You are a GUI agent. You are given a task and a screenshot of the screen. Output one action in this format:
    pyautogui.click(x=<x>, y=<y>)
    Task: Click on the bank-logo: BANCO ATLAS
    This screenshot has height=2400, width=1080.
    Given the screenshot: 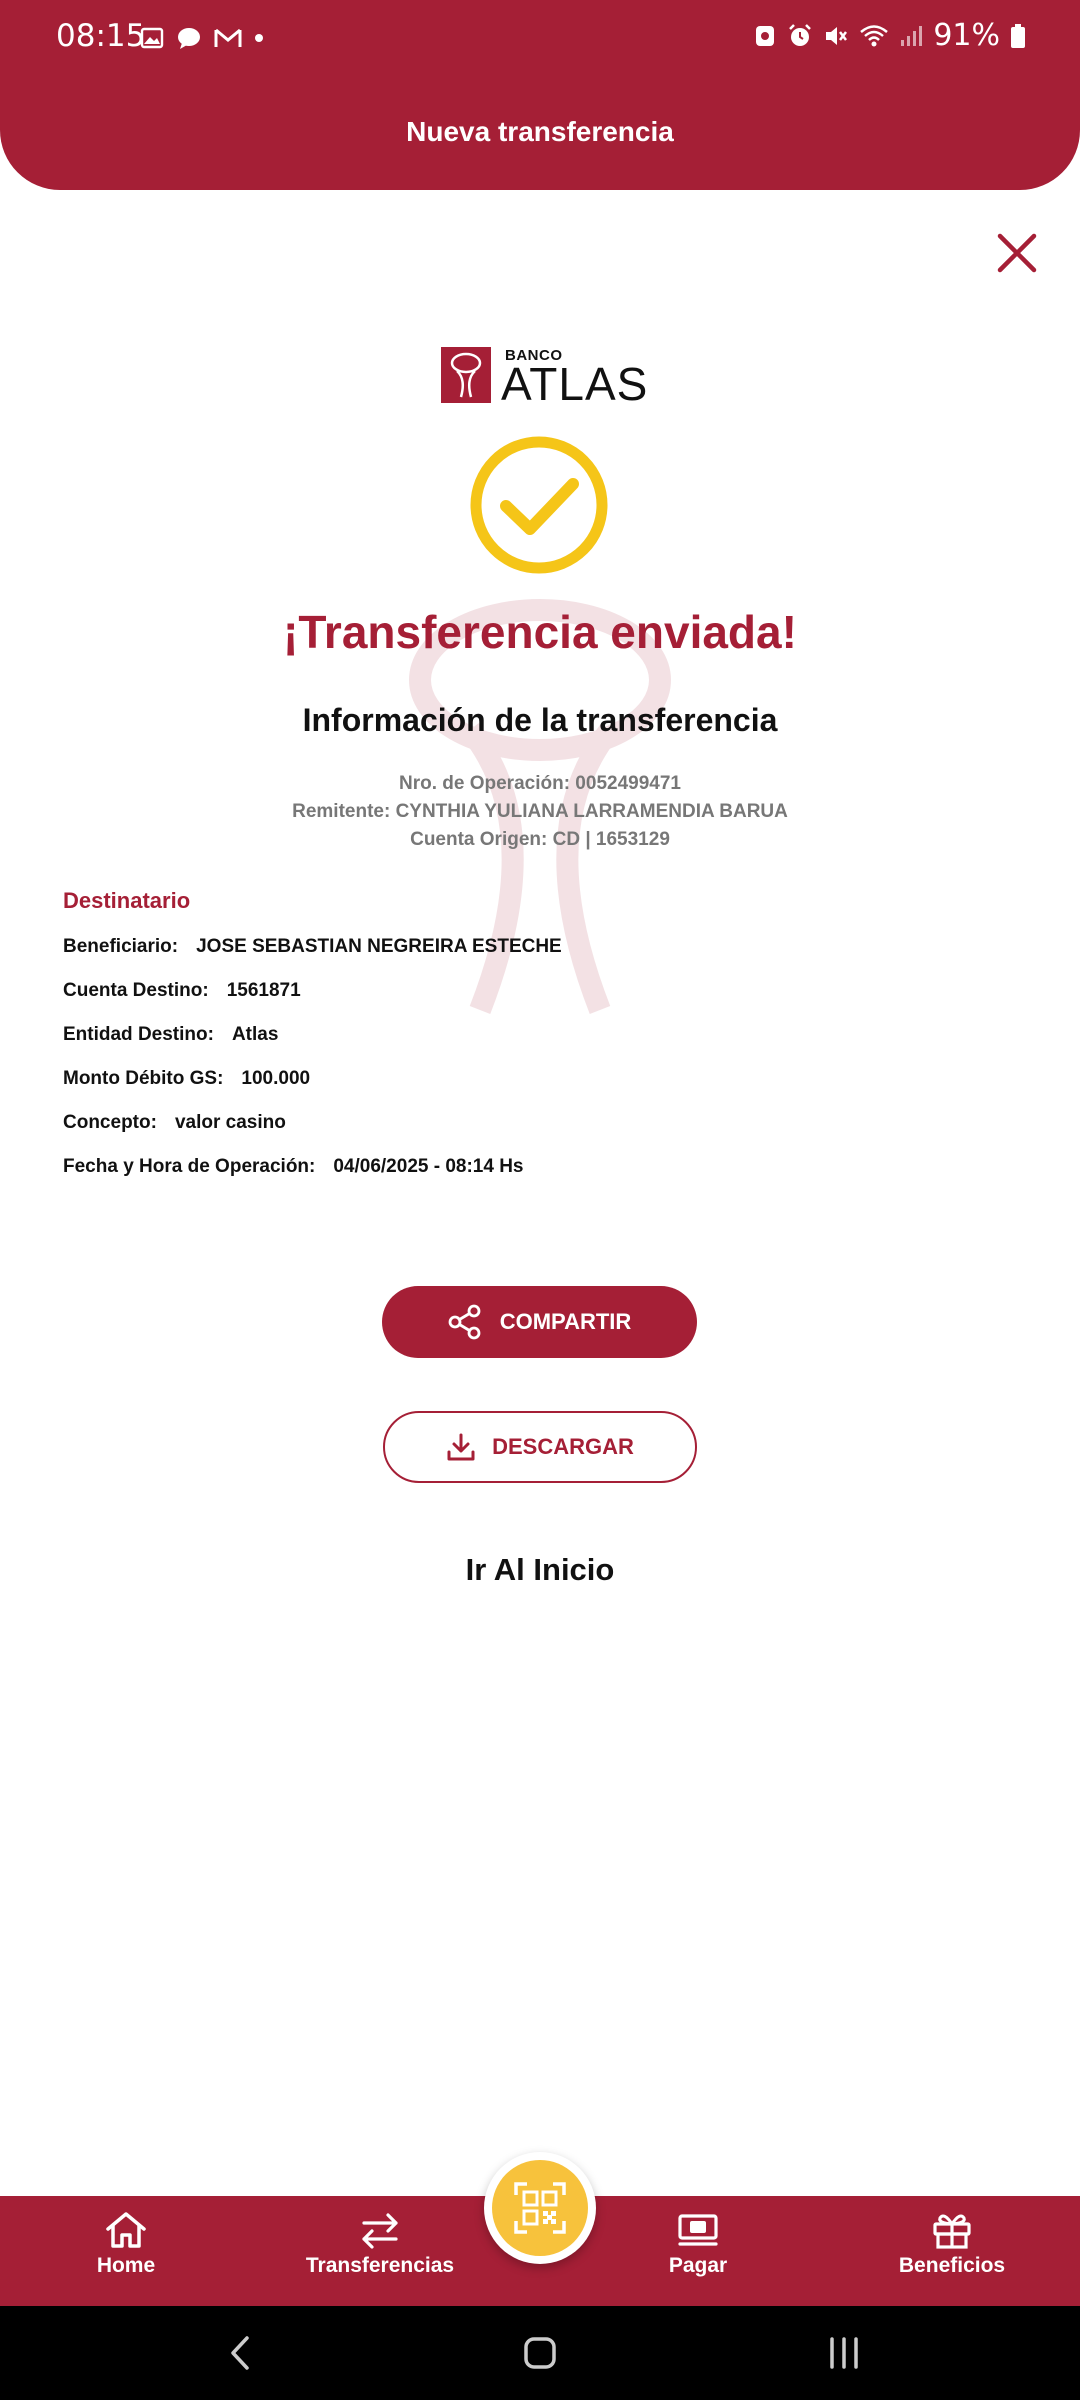 What is the action you would take?
    pyautogui.click(x=544, y=378)
    